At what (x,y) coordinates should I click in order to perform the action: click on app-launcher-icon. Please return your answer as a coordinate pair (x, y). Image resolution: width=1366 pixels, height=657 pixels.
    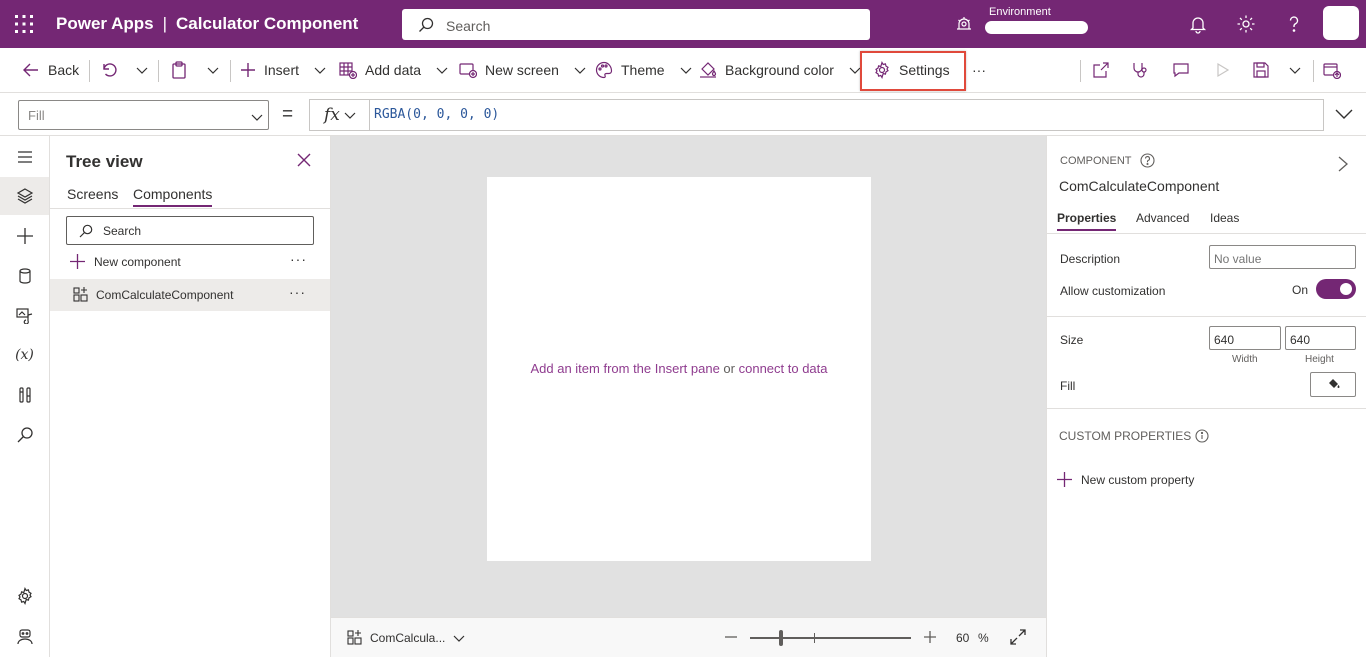
    Looking at the image, I should click on (24, 24).